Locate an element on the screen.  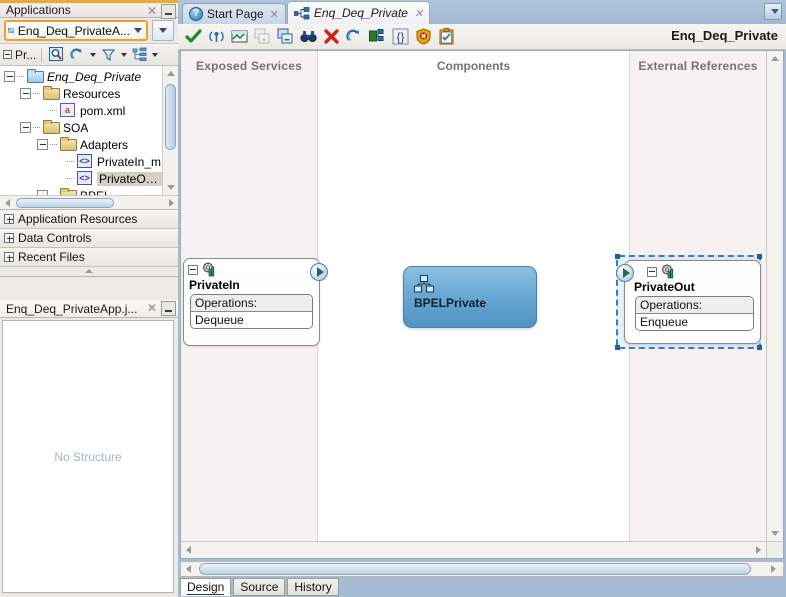
tree-vertical-scrollbar is located at coordinates (170, 137).